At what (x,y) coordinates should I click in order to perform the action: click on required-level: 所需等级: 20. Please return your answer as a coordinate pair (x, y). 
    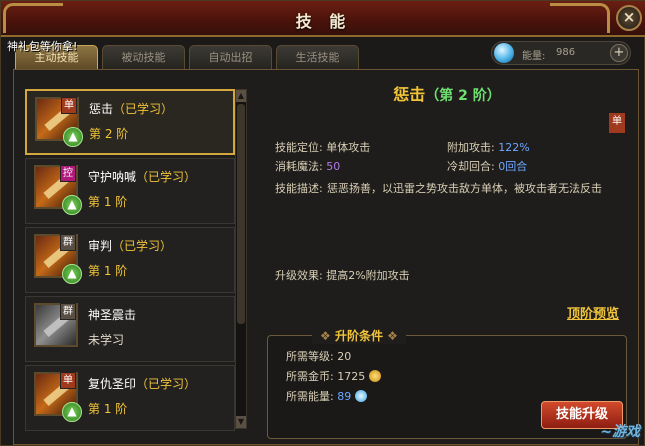
    Looking at the image, I should click on (319, 356).